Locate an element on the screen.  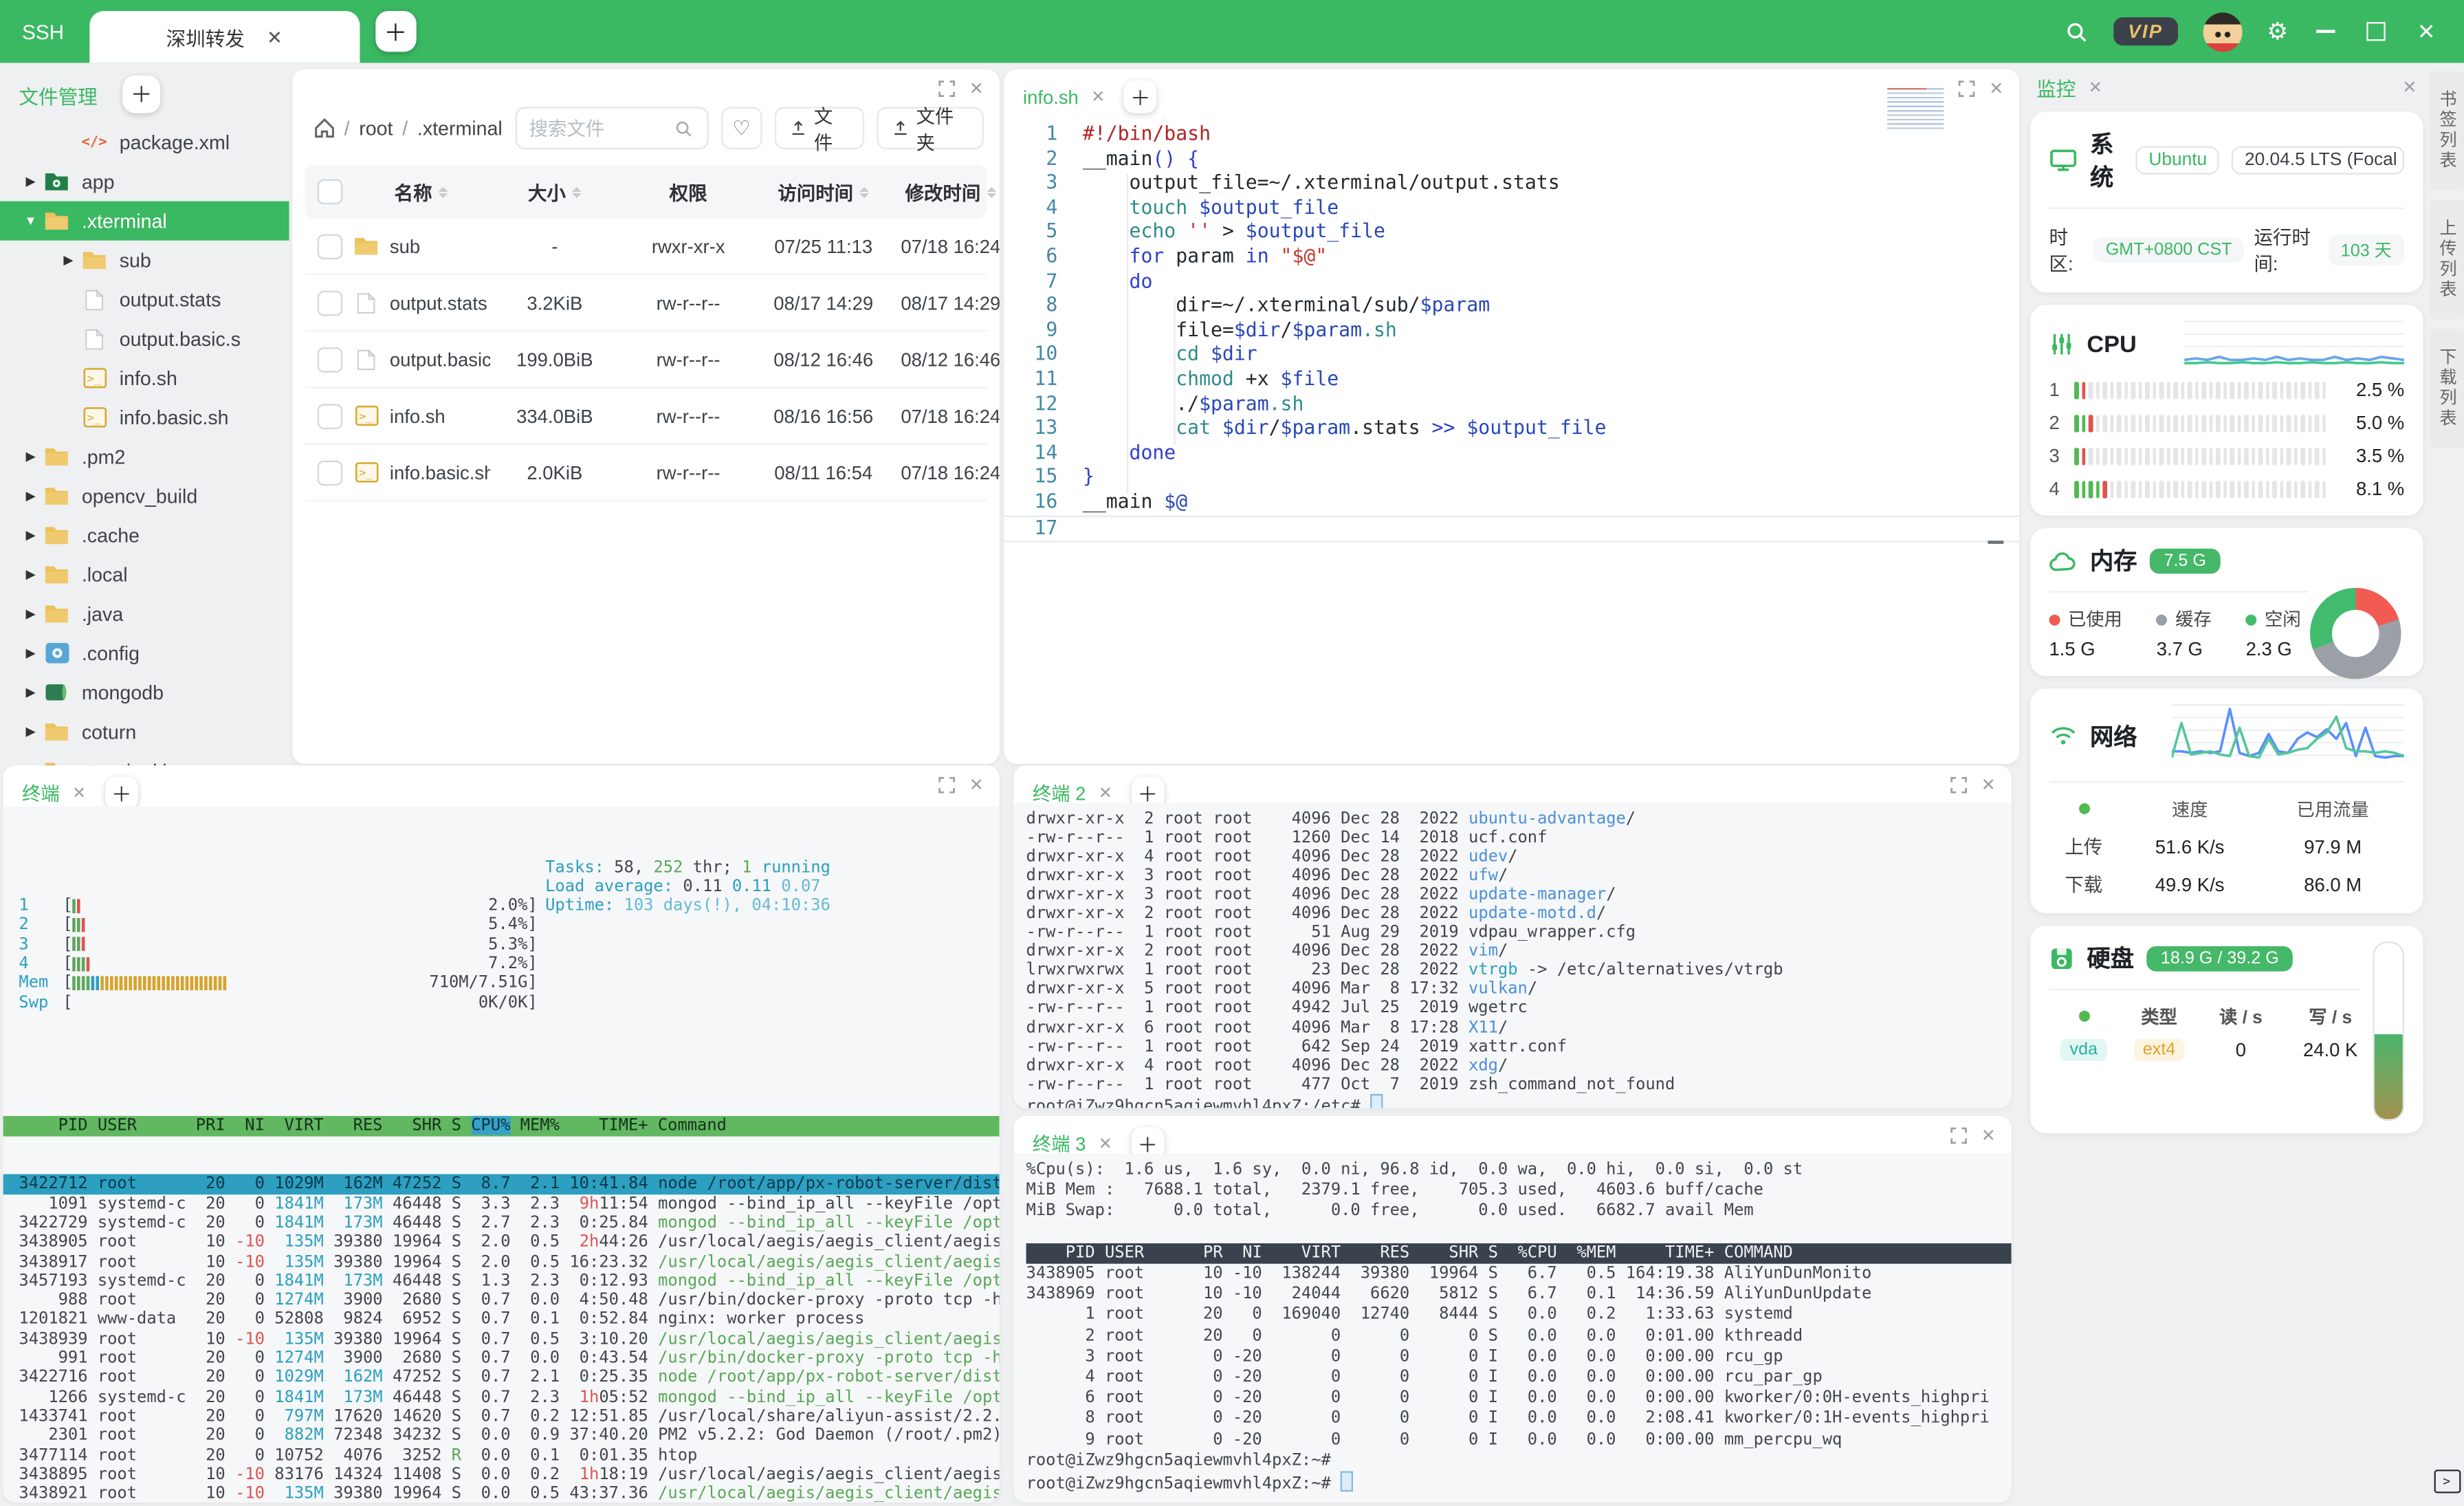
breadcrumb-root: root is located at coordinates (376, 128).